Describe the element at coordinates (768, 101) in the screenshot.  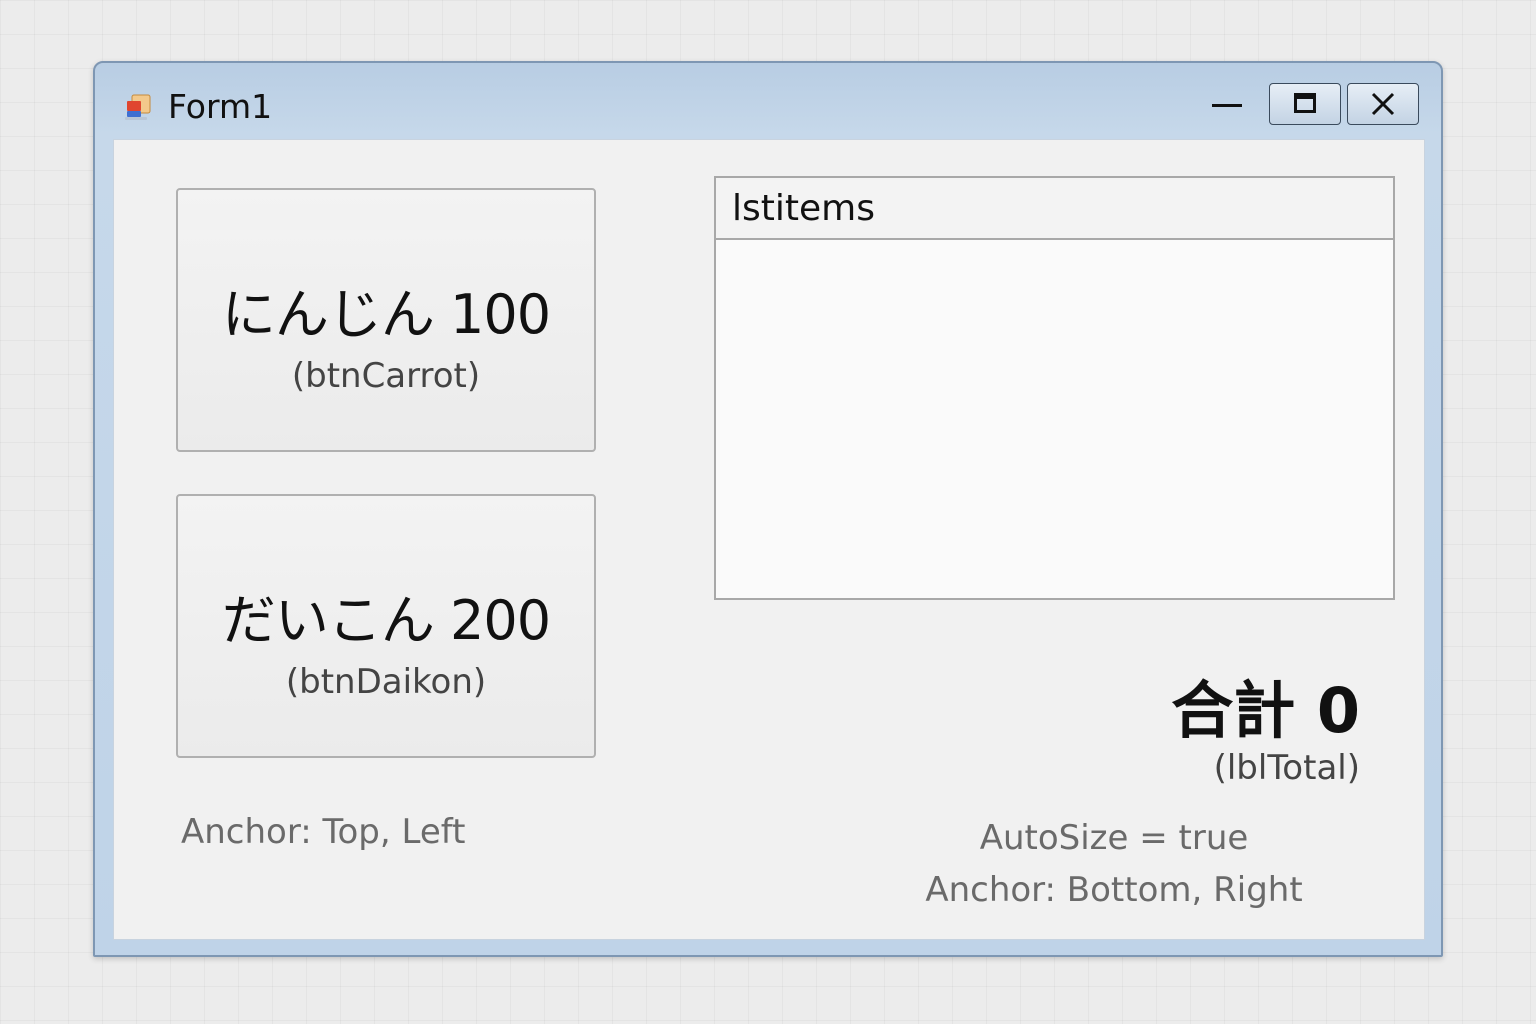
I see `title-bar: Form1` at that location.